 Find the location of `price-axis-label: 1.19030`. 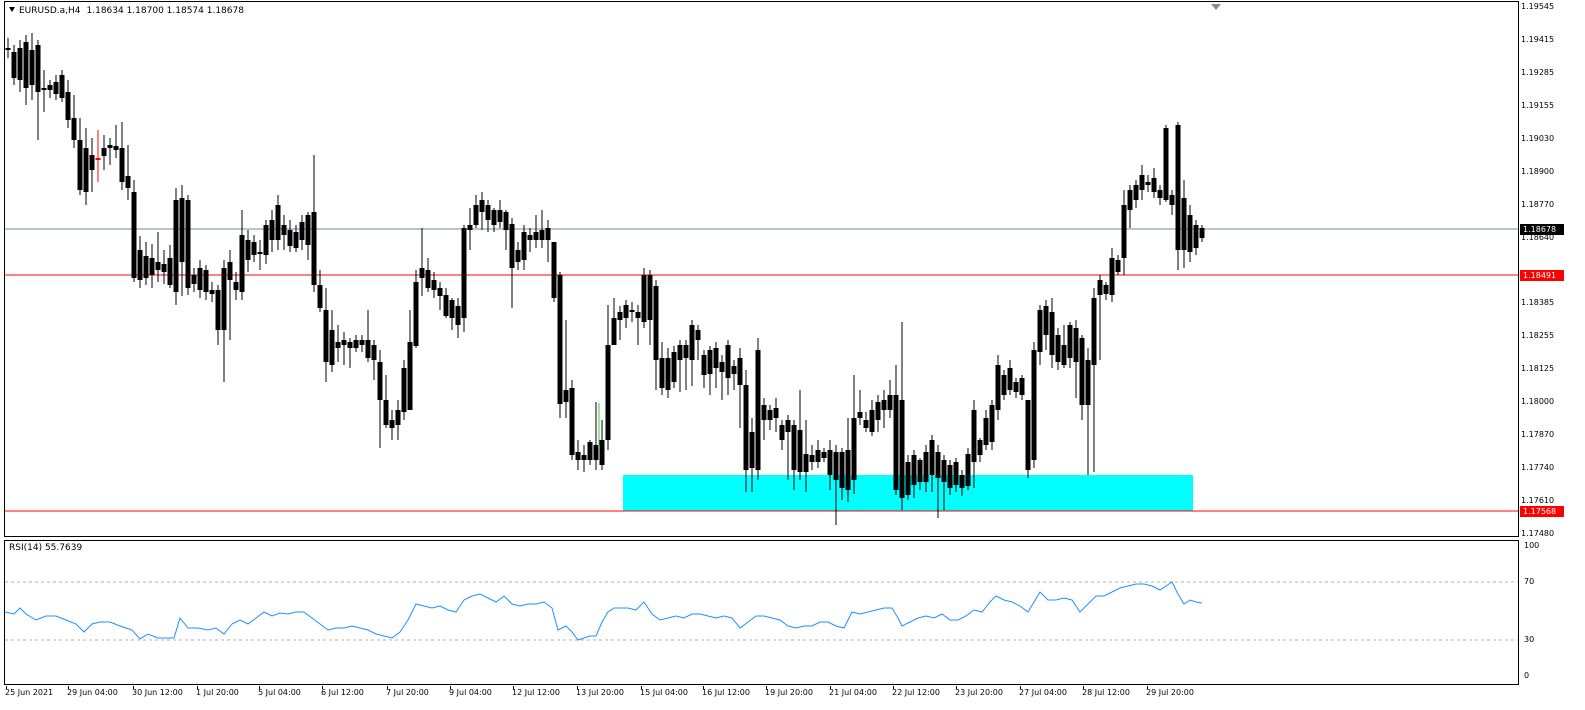

price-axis-label: 1.19030 is located at coordinates (1538, 138).